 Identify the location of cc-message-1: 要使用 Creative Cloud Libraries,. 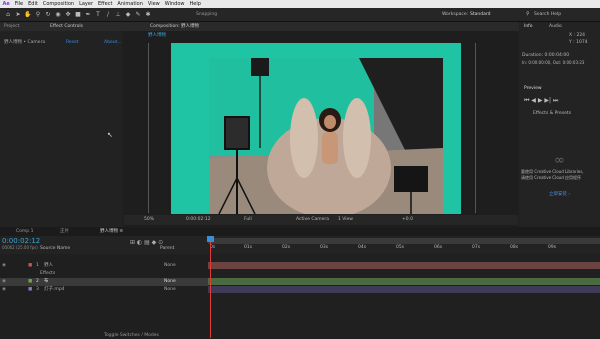
(552, 171).